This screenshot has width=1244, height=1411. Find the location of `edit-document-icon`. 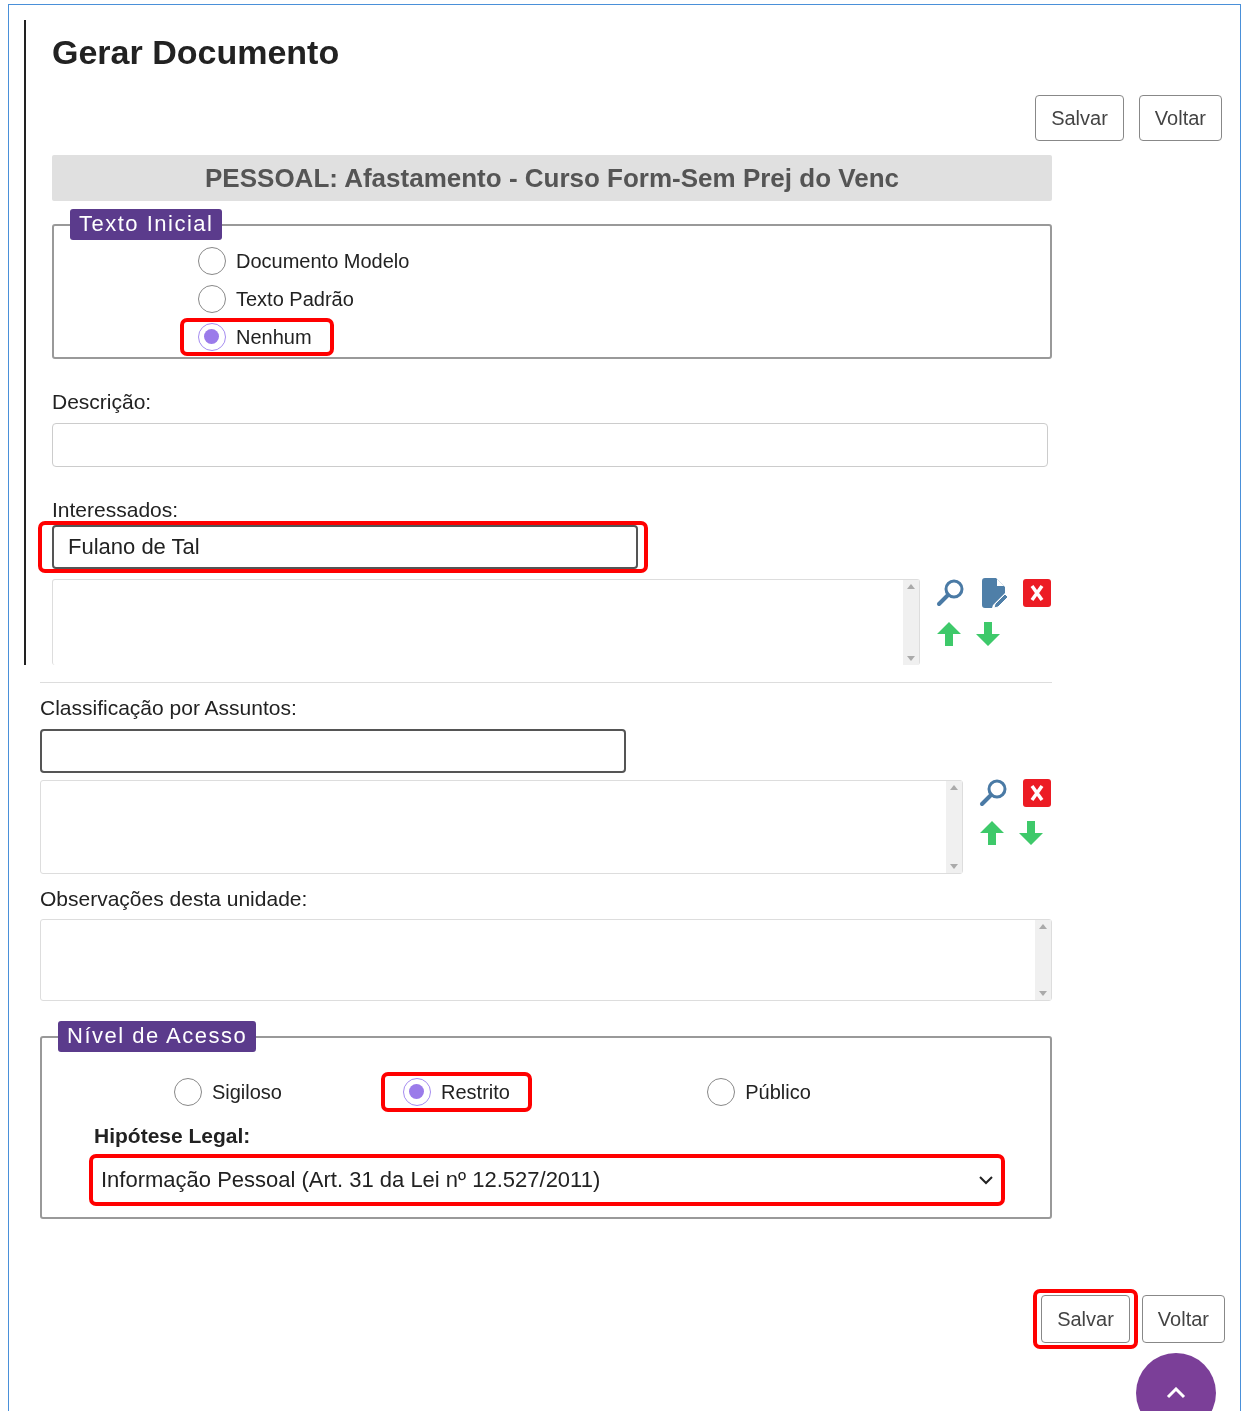

edit-document-icon is located at coordinates (994, 593).